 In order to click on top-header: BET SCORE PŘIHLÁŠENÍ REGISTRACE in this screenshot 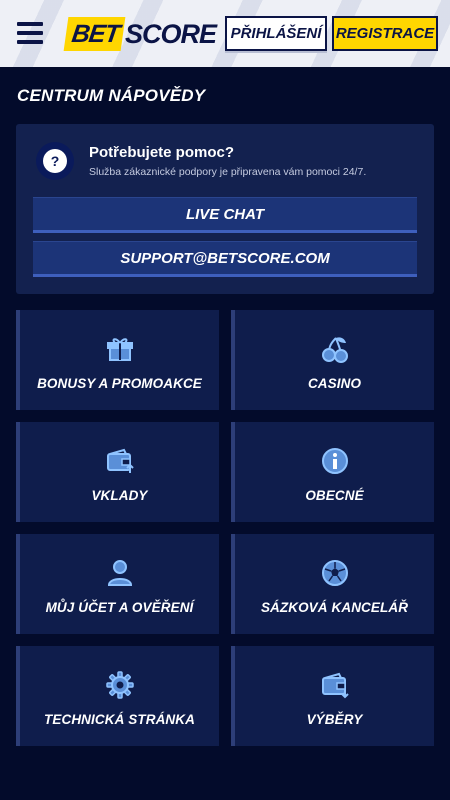, I will do `click(225, 33)`.